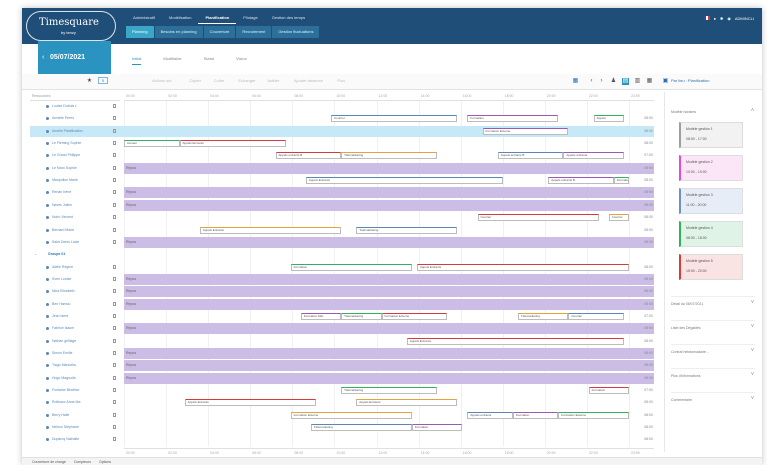  What do you see at coordinates (687, 304) in the screenshot?
I see `panel-section: Détail du 05/07/2021` at bounding box center [687, 304].